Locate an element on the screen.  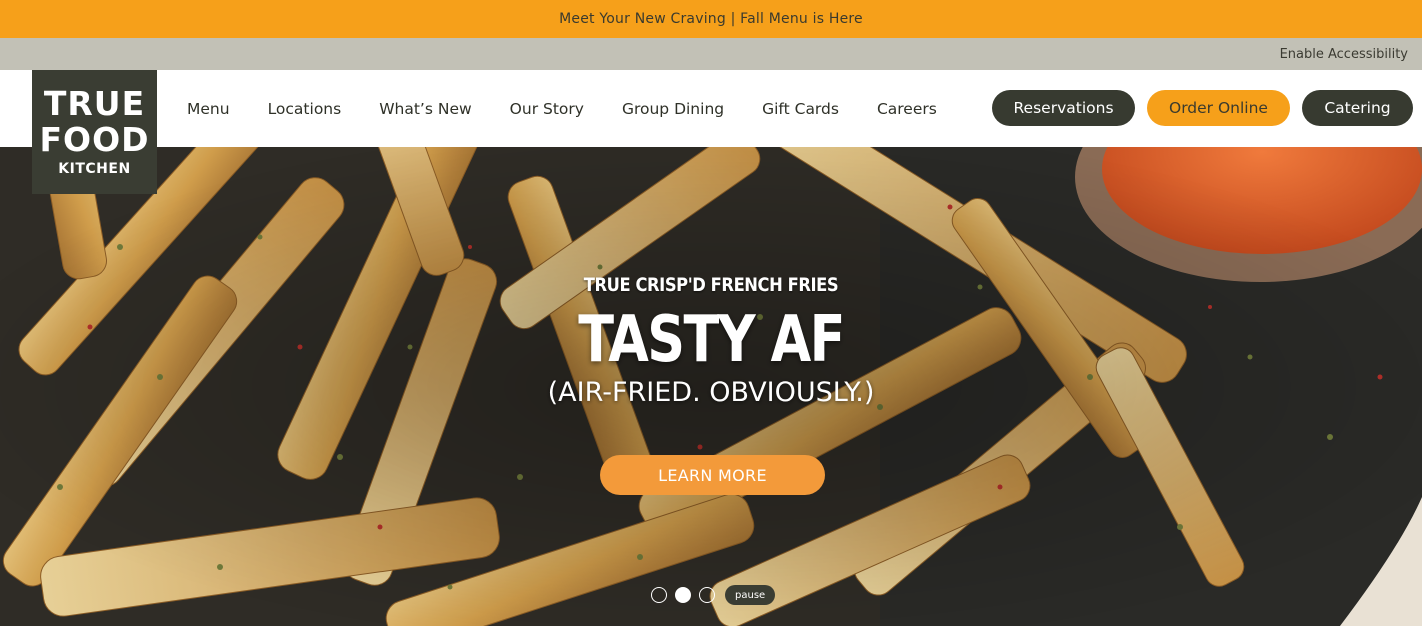
catering-button: Catering is located at coordinates (1357, 108).